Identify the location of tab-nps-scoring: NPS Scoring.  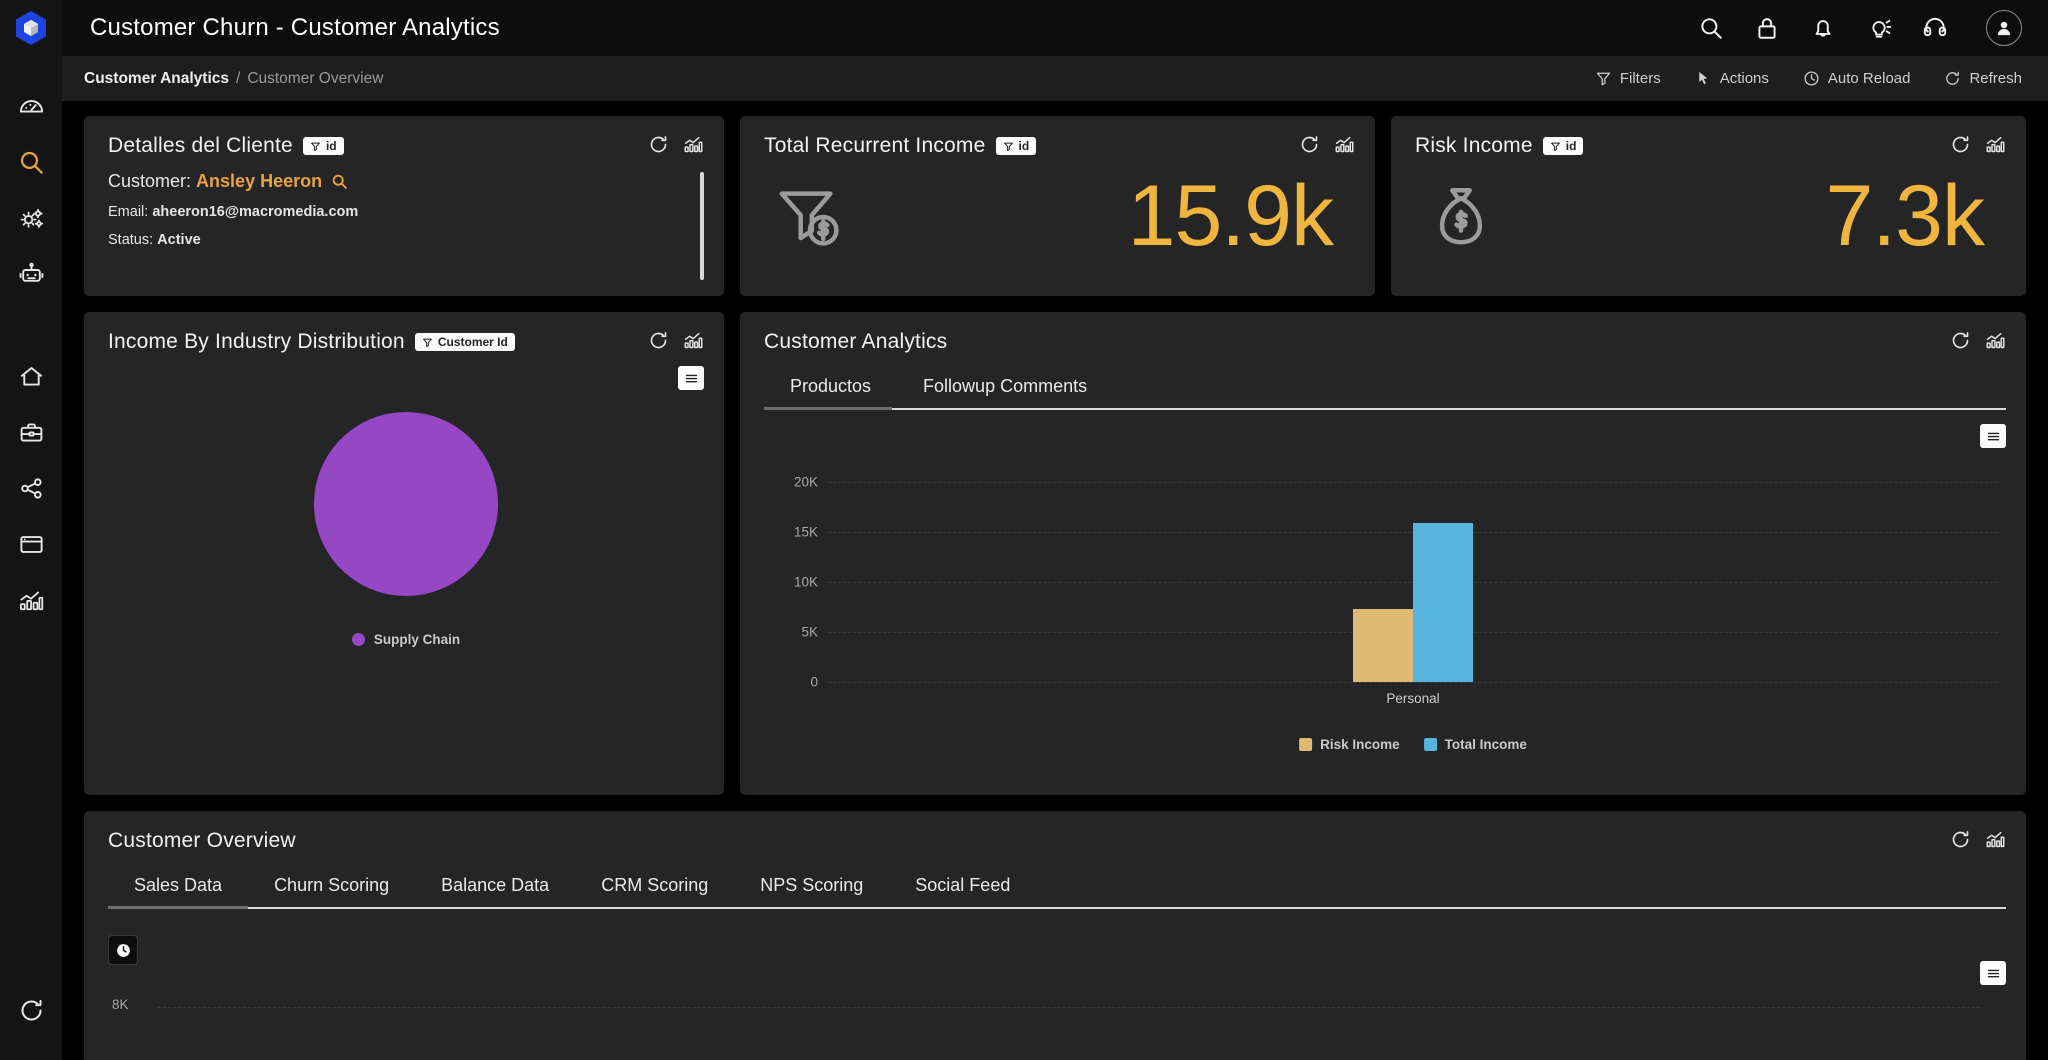
(811, 889).